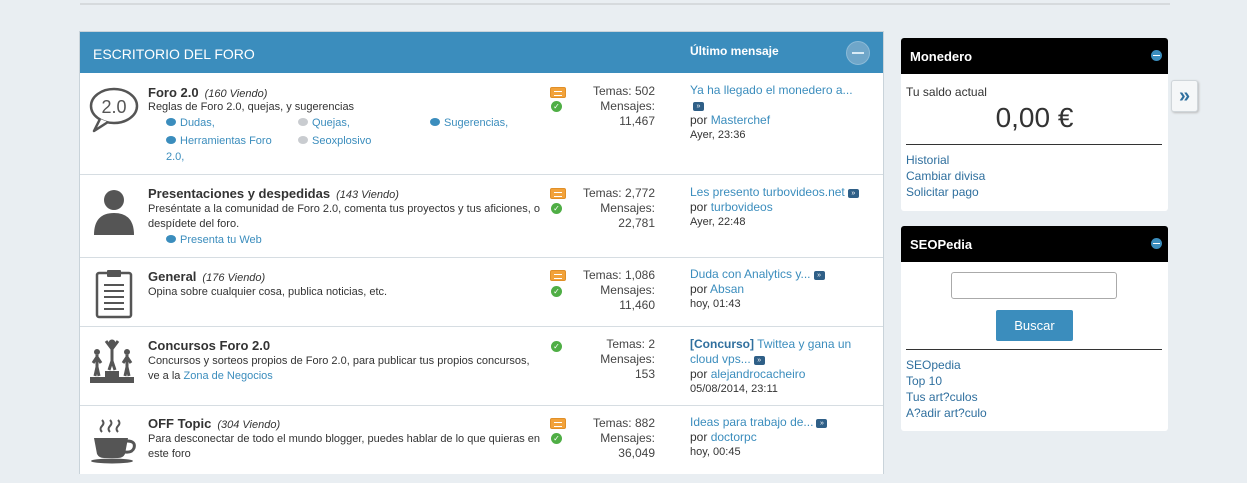  Describe the element at coordinates (179, 423) in the screenshot. I see `forum-link-off-topic: OFF Topic` at that location.